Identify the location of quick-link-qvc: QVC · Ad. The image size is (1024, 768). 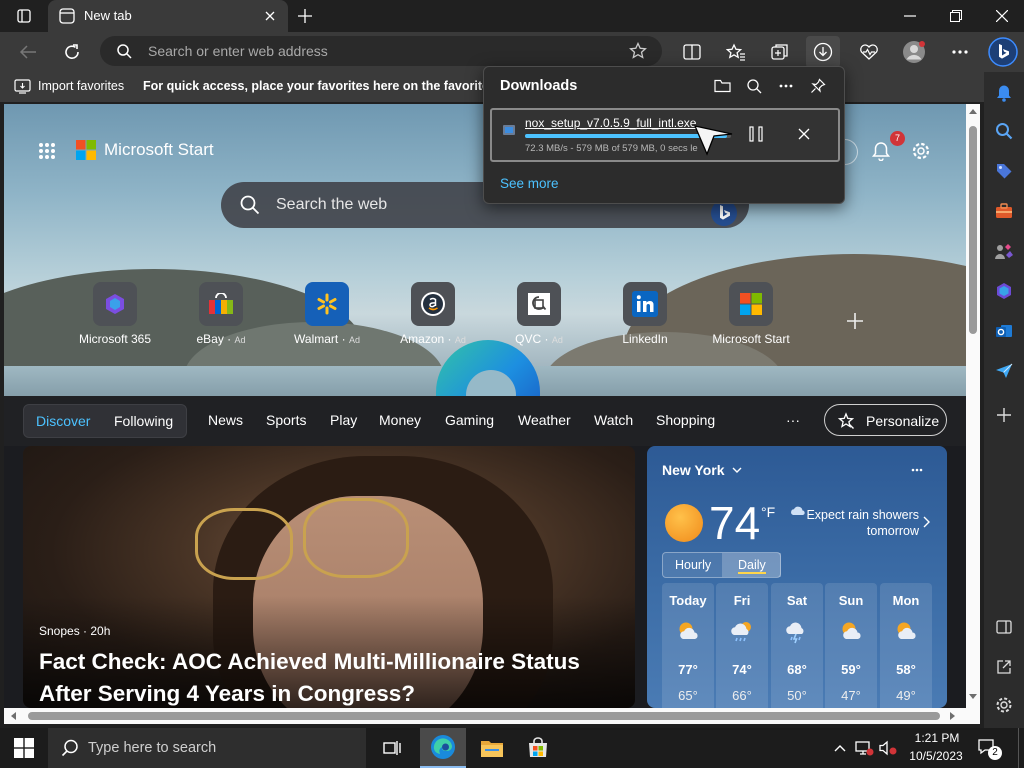
(539, 314).